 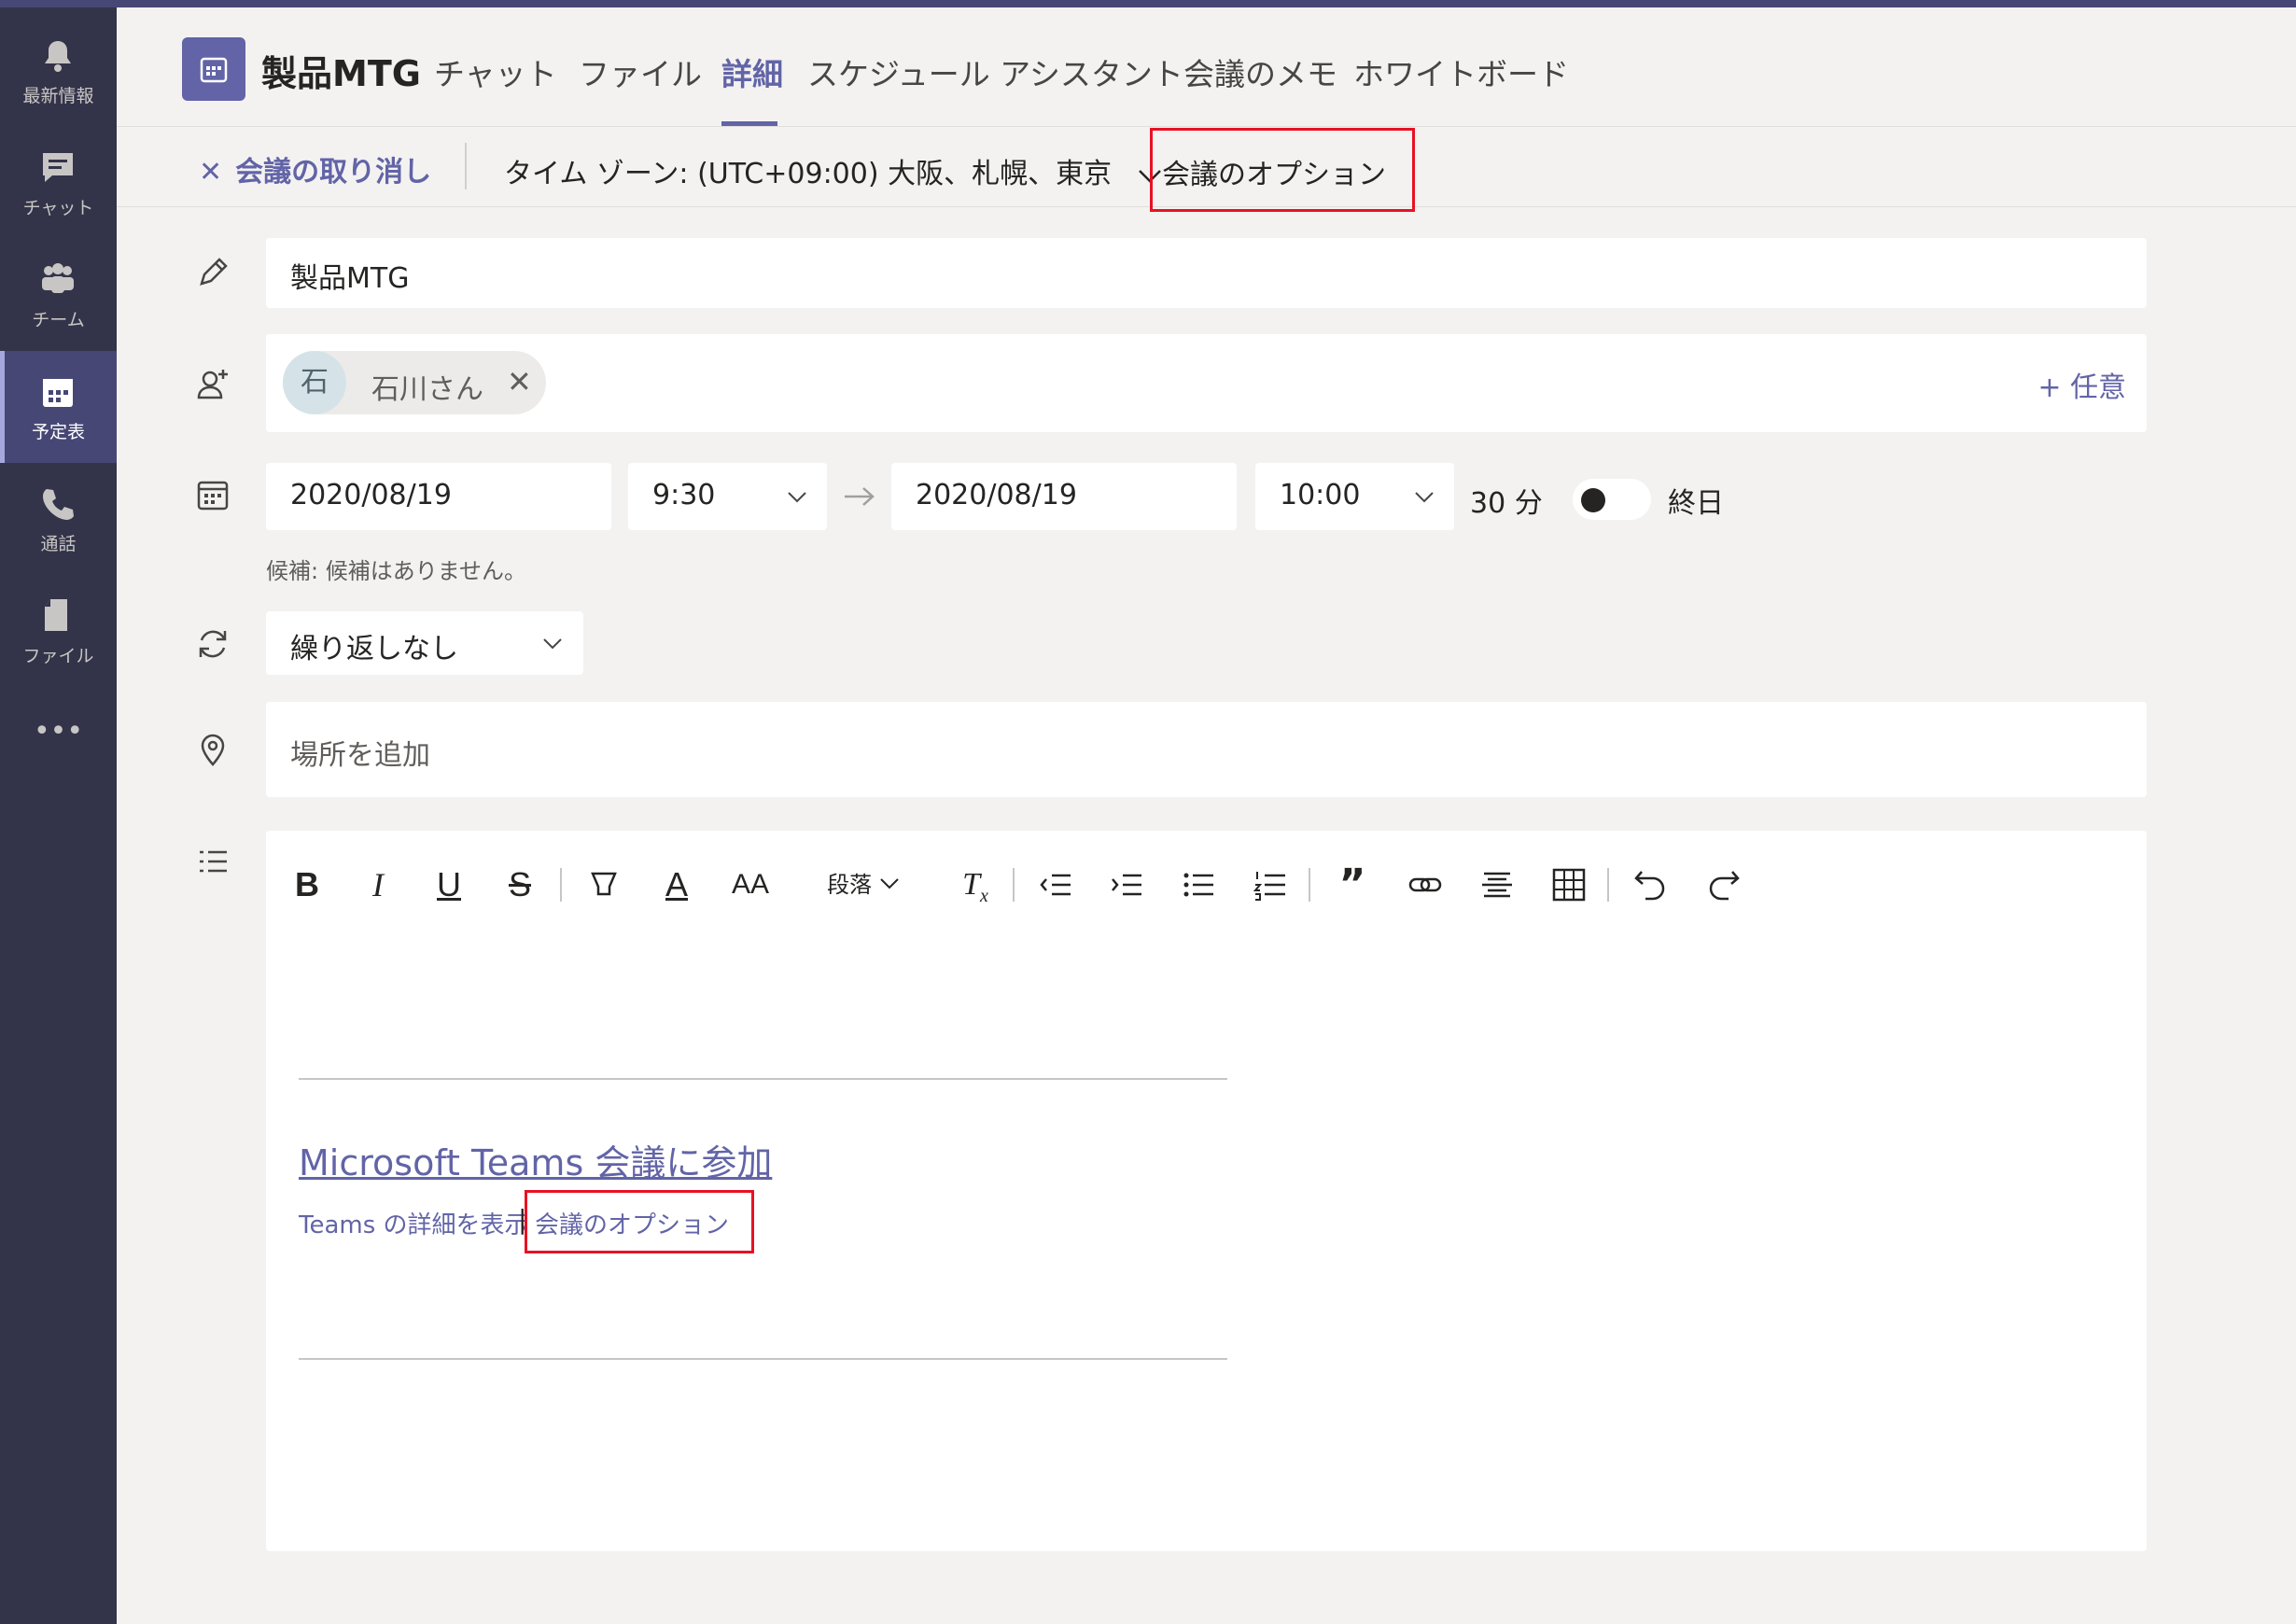 What do you see at coordinates (1352, 885) in the screenshot?
I see `quote-icon: ”` at bounding box center [1352, 885].